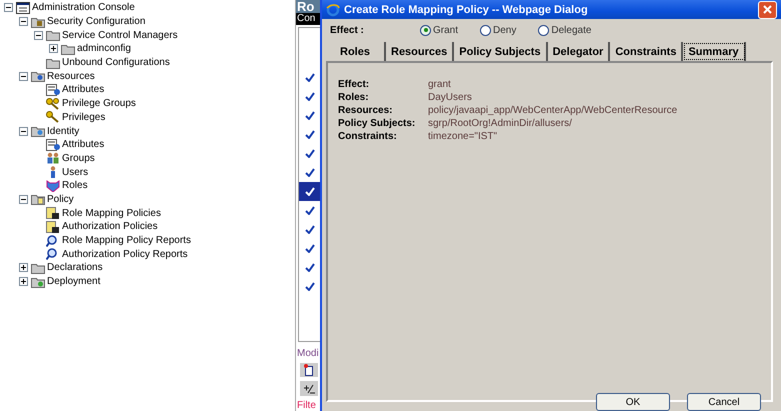 This screenshot has width=781, height=411. Describe the element at coordinates (75, 186) in the screenshot. I see `tree-item: Roles` at that location.